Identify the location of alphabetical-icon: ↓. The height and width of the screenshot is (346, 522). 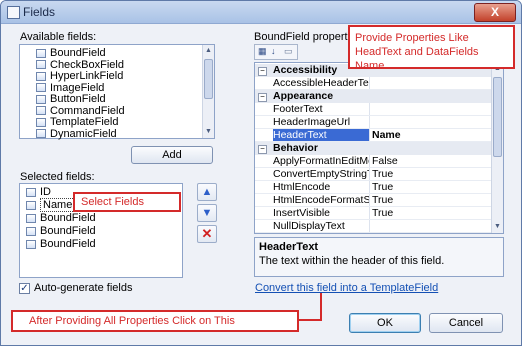
(273, 51).